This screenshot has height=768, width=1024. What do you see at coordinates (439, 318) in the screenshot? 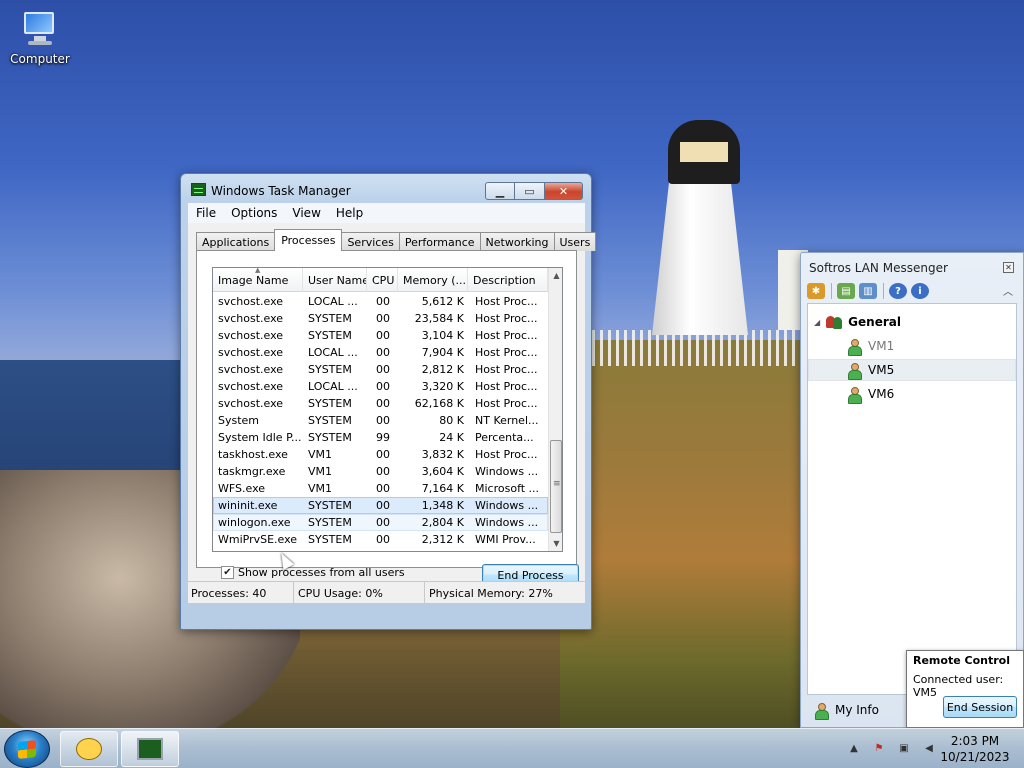
I see `cell-memory: 23,584 K` at bounding box center [439, 318].